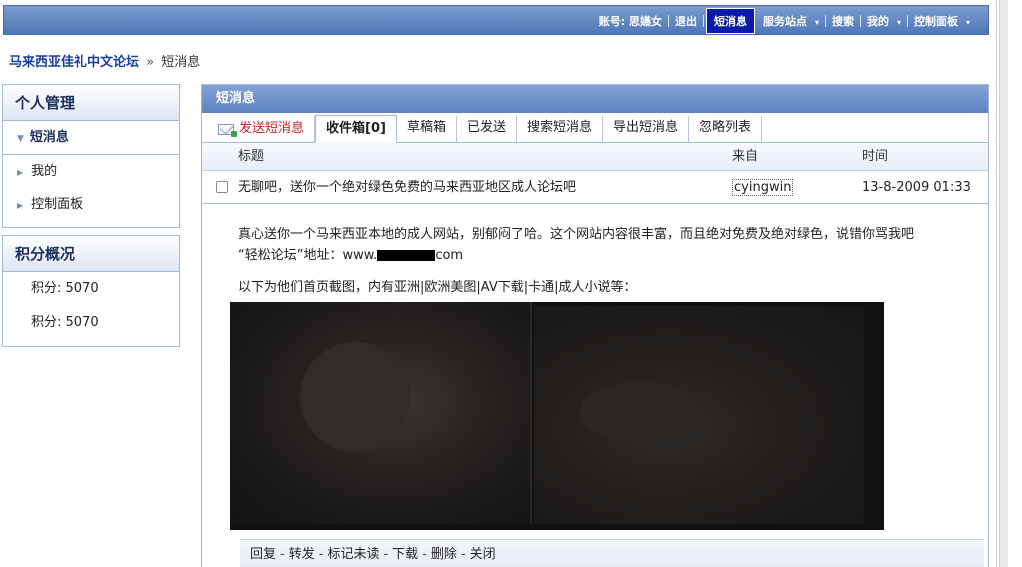 Image resolution: width=1022 pixels, height=567 pixels. I want to click on tab-send-message: 发送短消息, so click(265, 129).